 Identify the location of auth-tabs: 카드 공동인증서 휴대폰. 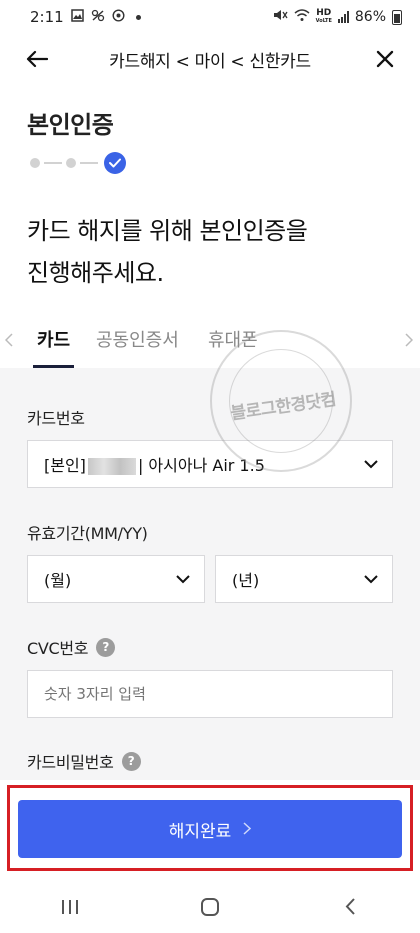
(210, 342).